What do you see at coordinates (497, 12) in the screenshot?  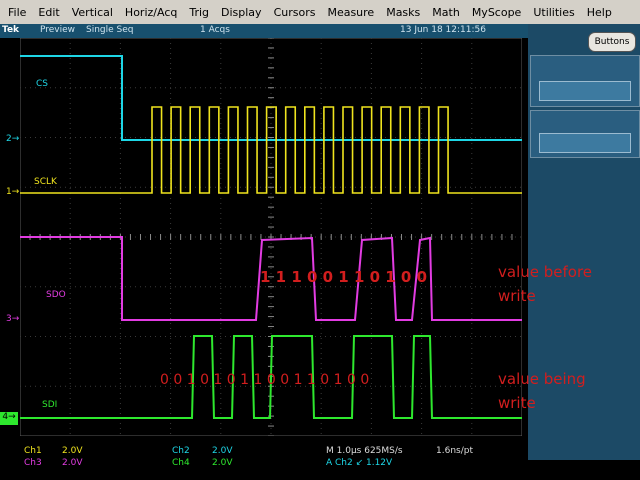 I see `menu-myscope: MyScope` at bounding box center [497, 12].